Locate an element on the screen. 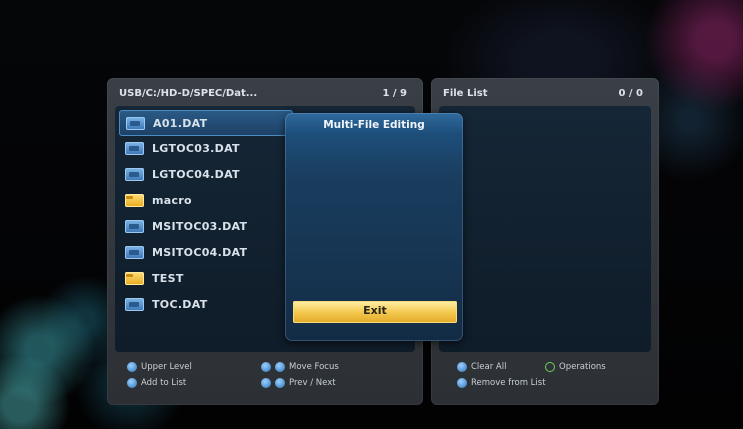 Image resolution: width=743 pixels, height=429 pixels. file-row-msitoc03: MSITOC03.DAT is located at coordinates (199, 226).